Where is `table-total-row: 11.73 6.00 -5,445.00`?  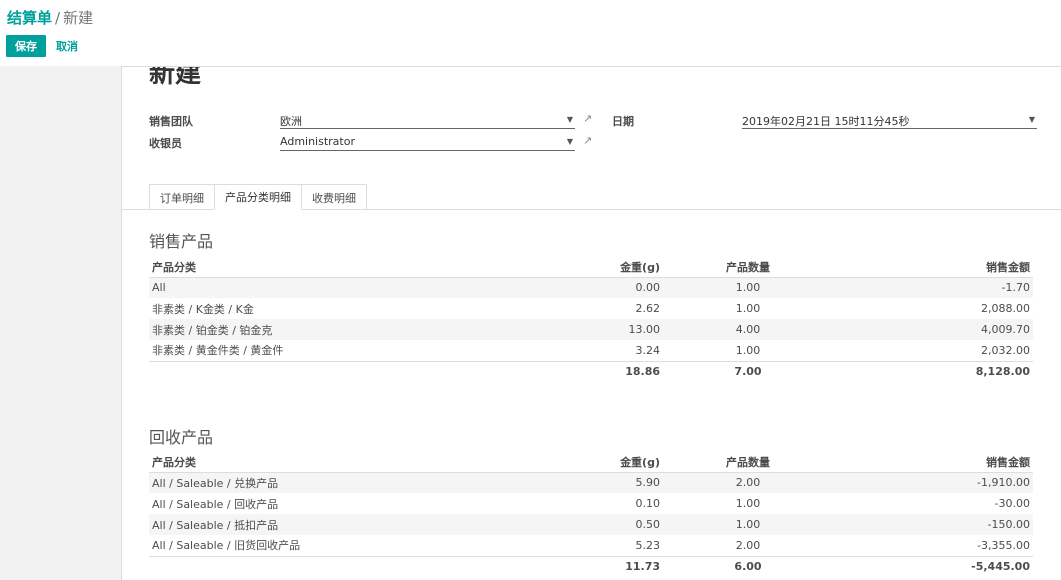
table-total-row: 11.73 6.00 -5,445.00 is located at coordinates (591, 565).